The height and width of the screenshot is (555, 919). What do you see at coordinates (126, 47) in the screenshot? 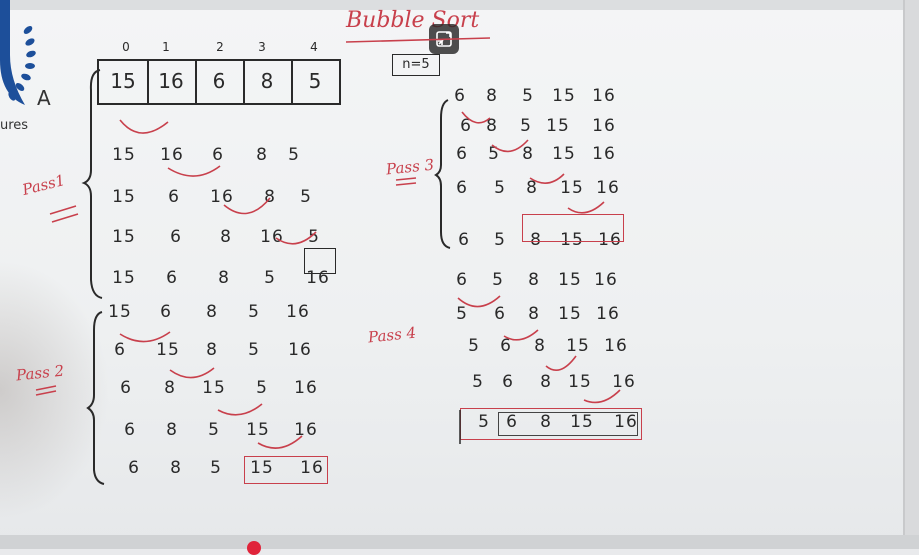
I see `index-label: 0` at bounding box center [126, 47].